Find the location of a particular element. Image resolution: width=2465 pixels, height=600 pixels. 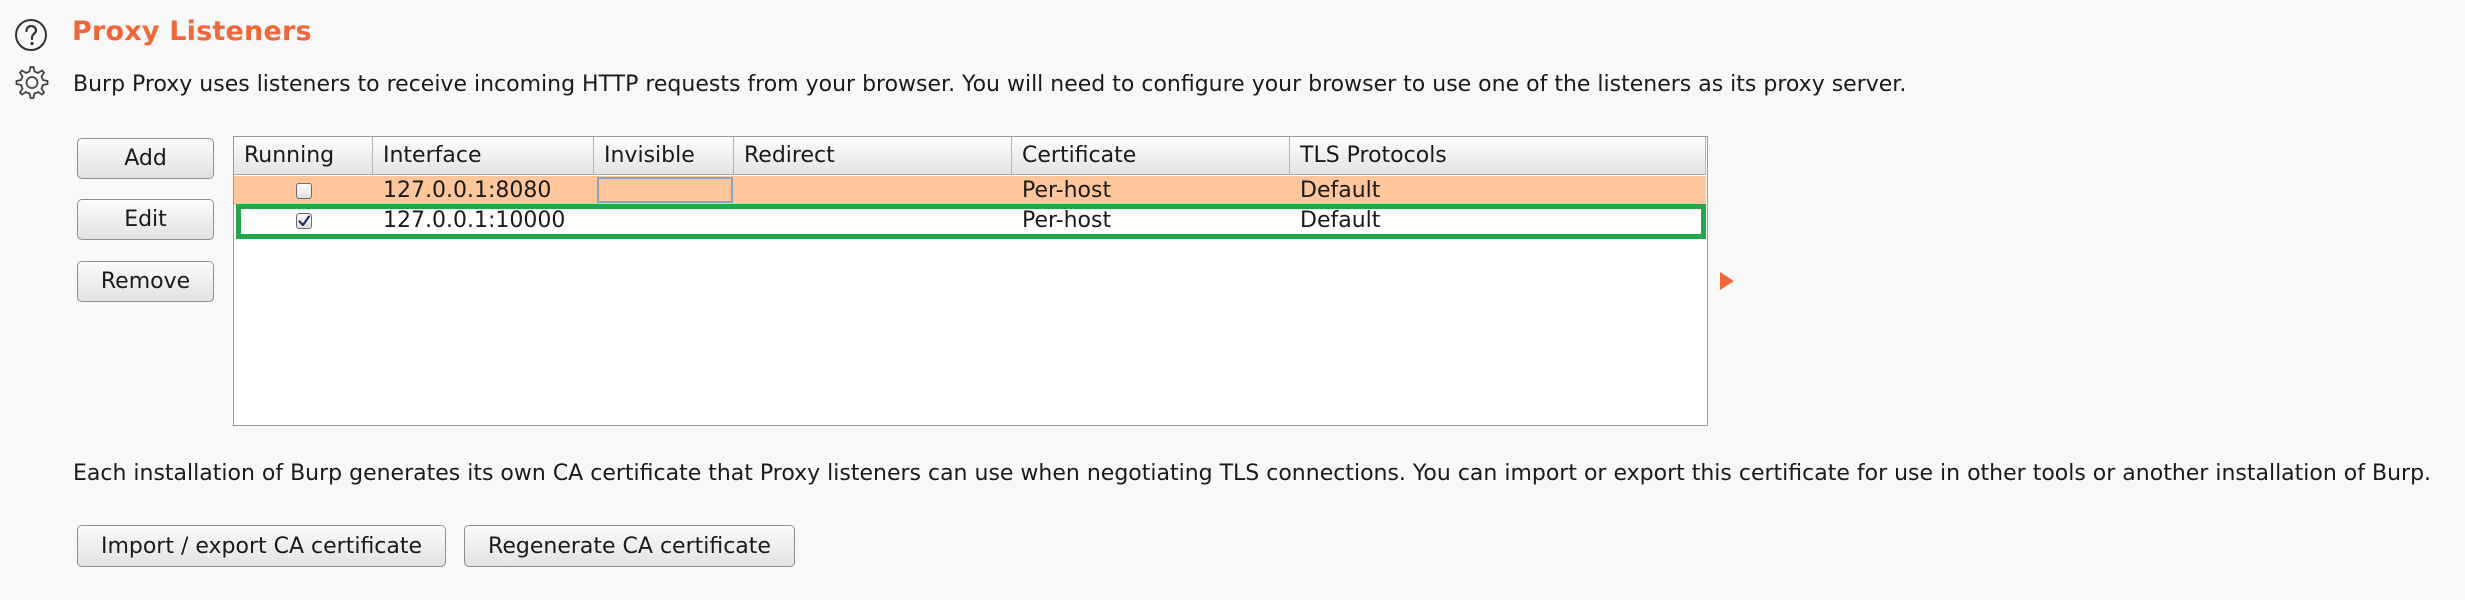

table-row: 127.0.0.1:10000 Per-host Default is located at coordinates (970, 220).